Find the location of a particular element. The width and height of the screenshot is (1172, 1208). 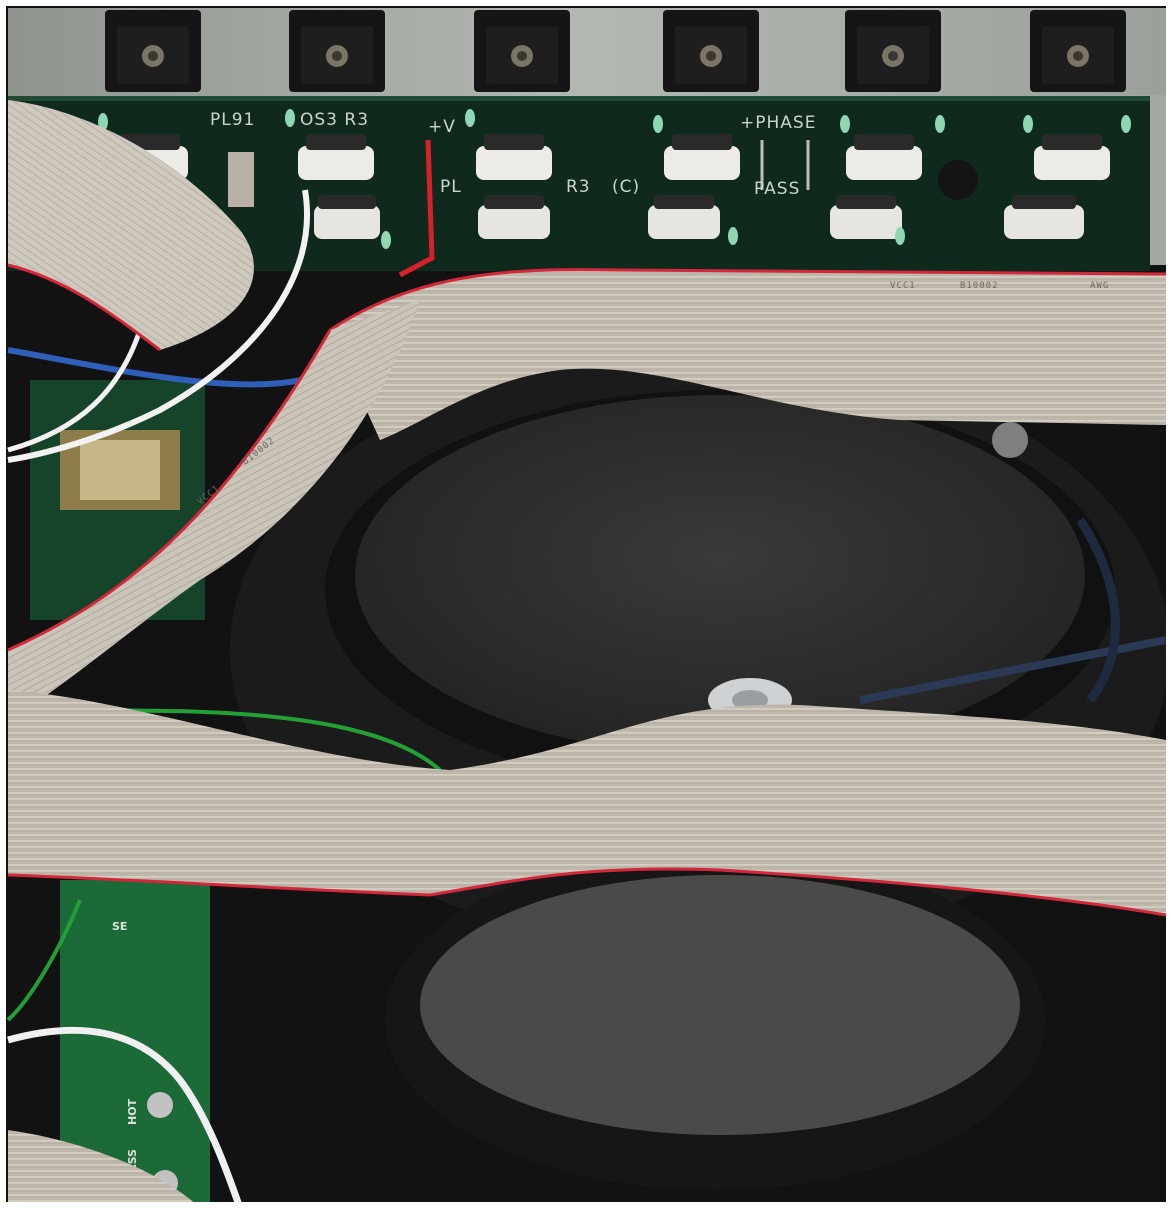

pcb-label-pl91: PL91 is located at coordinates (232, 120).